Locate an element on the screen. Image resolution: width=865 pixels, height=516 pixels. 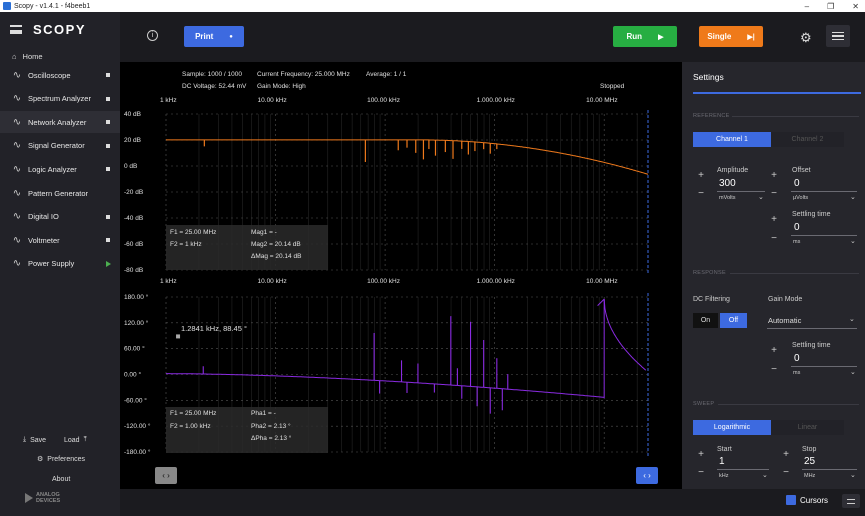
nav-item-label: Logic Analyzer is located at coordinates (52, 169).